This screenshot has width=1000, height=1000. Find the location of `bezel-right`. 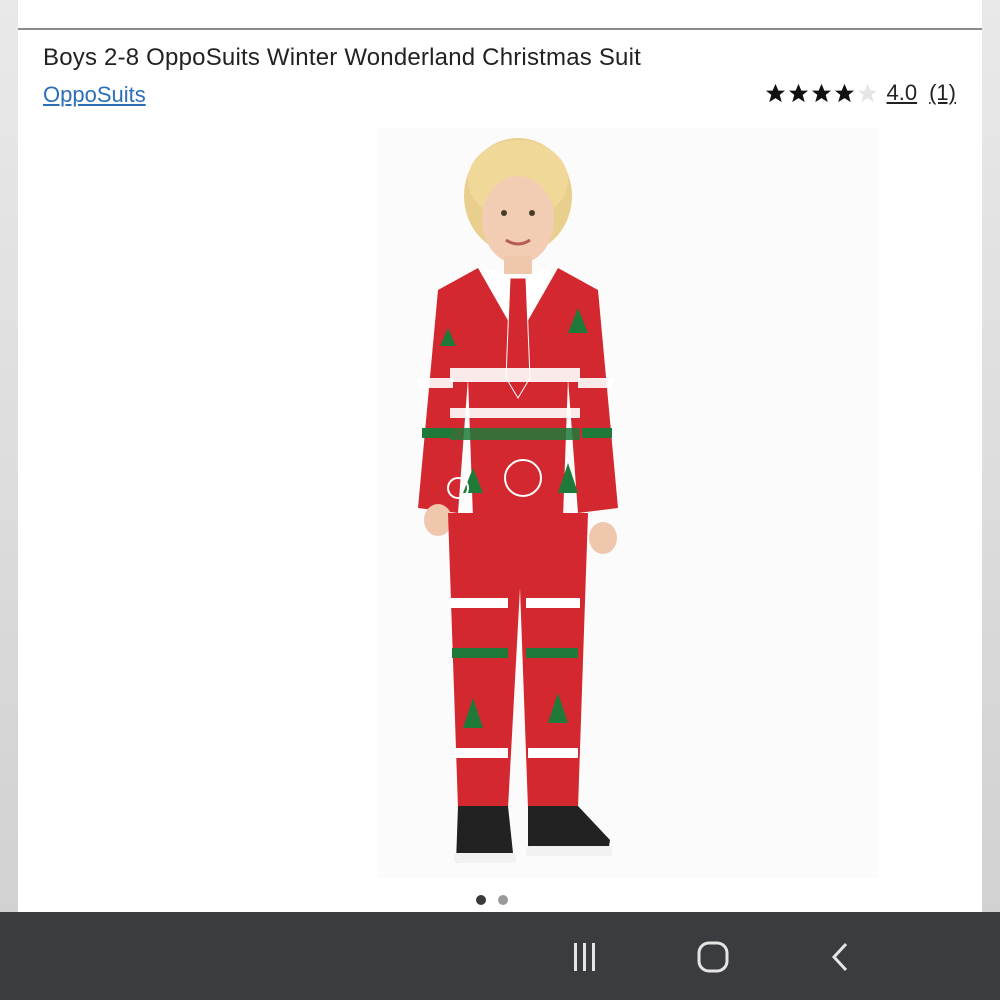

bezel-right is located at coordinates (991, 500).